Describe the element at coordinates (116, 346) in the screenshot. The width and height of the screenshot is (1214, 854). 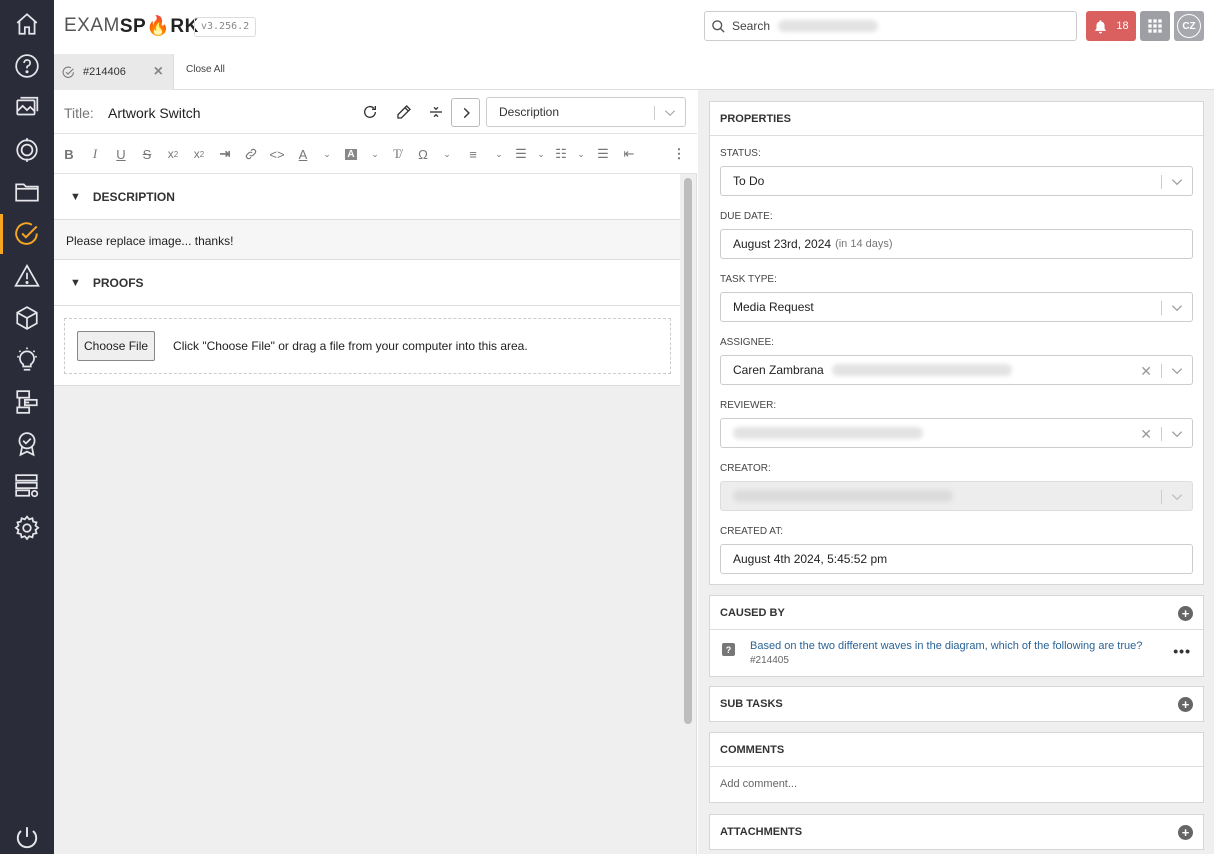
I see `choose-file-button: Choose File` at that location.